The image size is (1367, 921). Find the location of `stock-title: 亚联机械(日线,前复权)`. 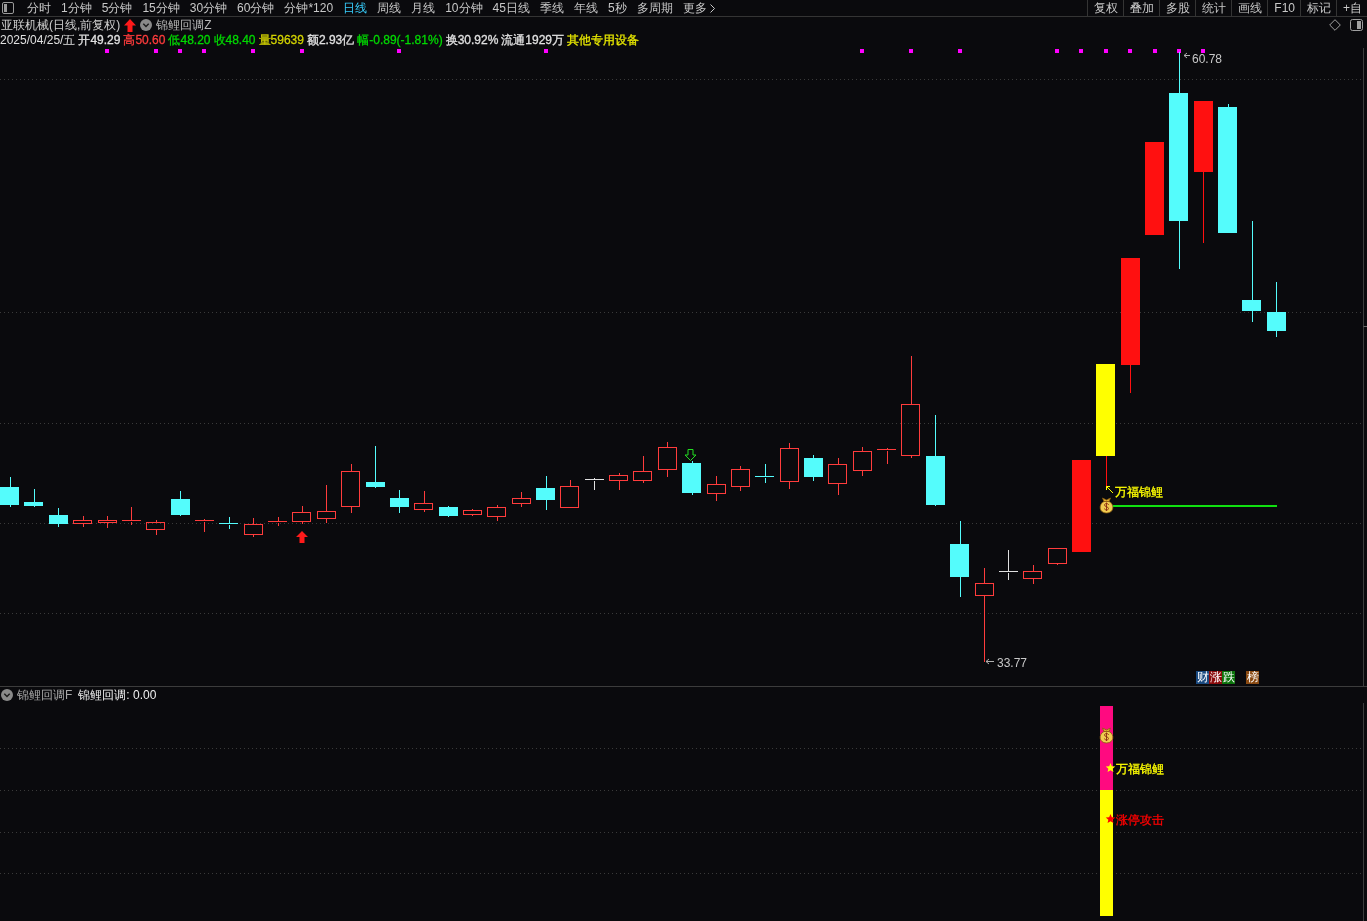

stock-title: 亚联机械(日线,前复权) is located at coordinates (61, 25).